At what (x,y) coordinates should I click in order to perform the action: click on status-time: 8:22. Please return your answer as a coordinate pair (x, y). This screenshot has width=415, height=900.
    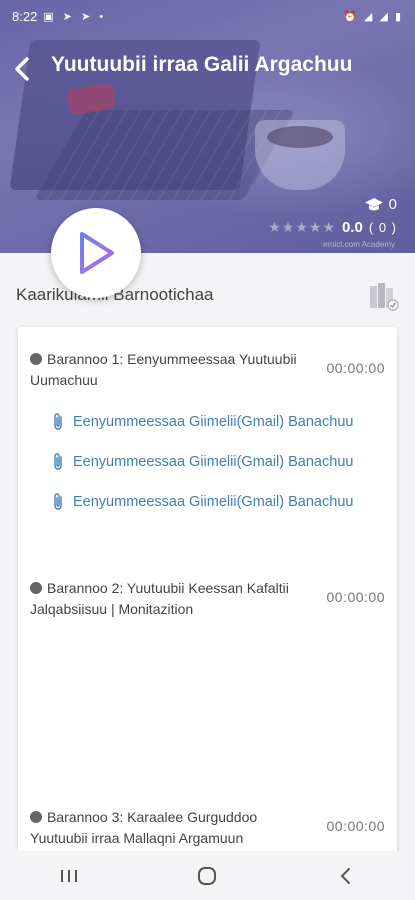
    Looking at the image, I should click on (25, 16).